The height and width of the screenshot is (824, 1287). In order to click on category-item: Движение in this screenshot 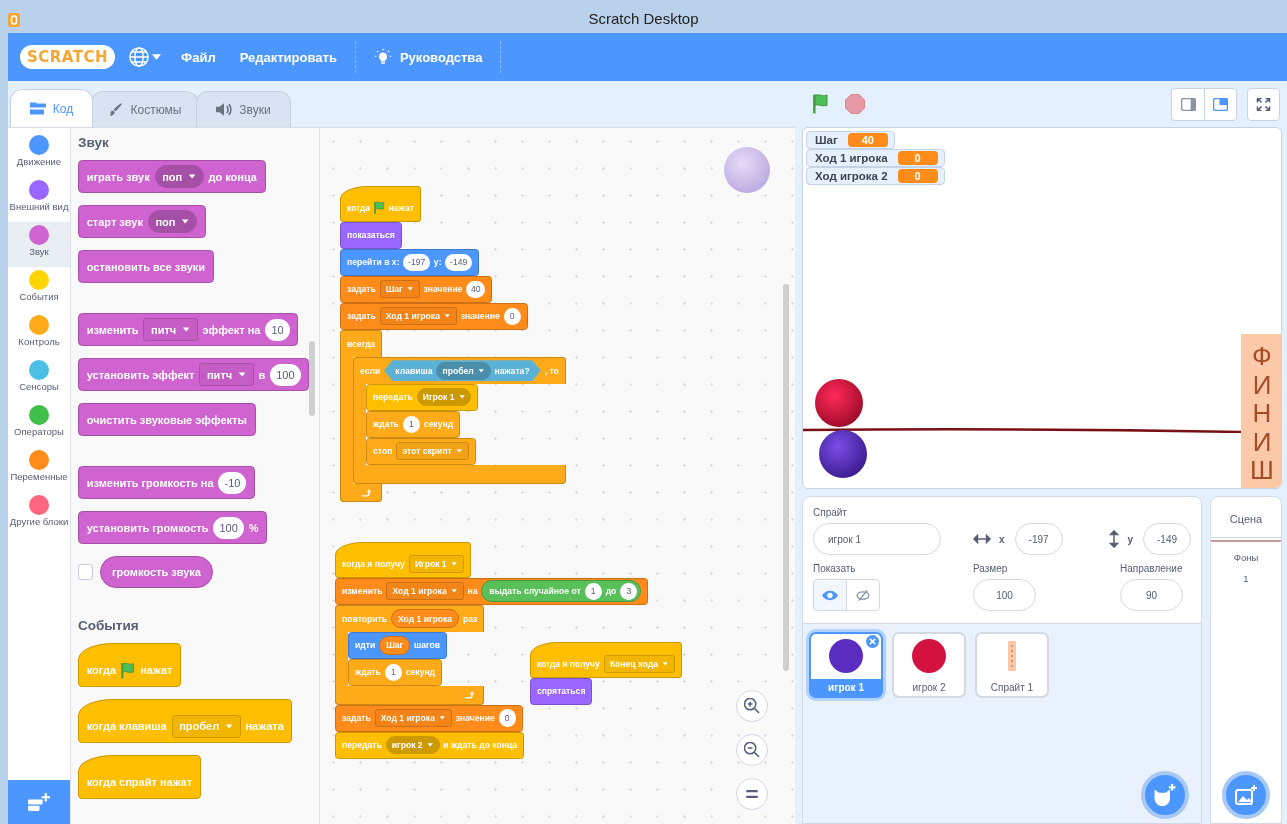, I will do `click(39, 154)`.